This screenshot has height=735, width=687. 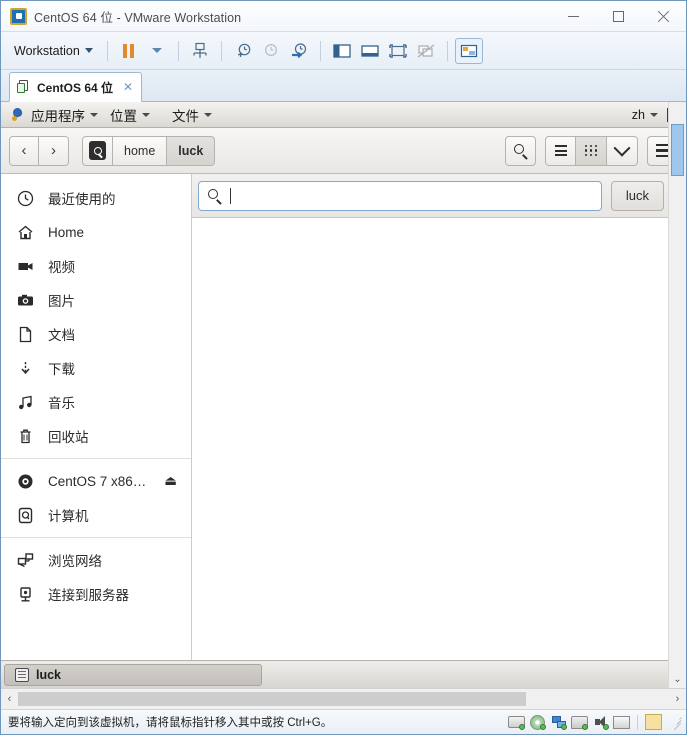 I want to click on notes-icon, so click(x=653, y=722).